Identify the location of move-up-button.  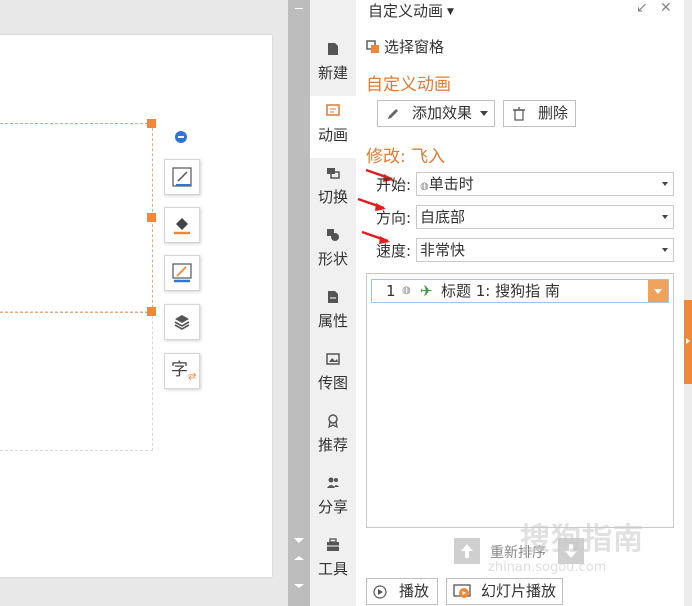
(467, 551).